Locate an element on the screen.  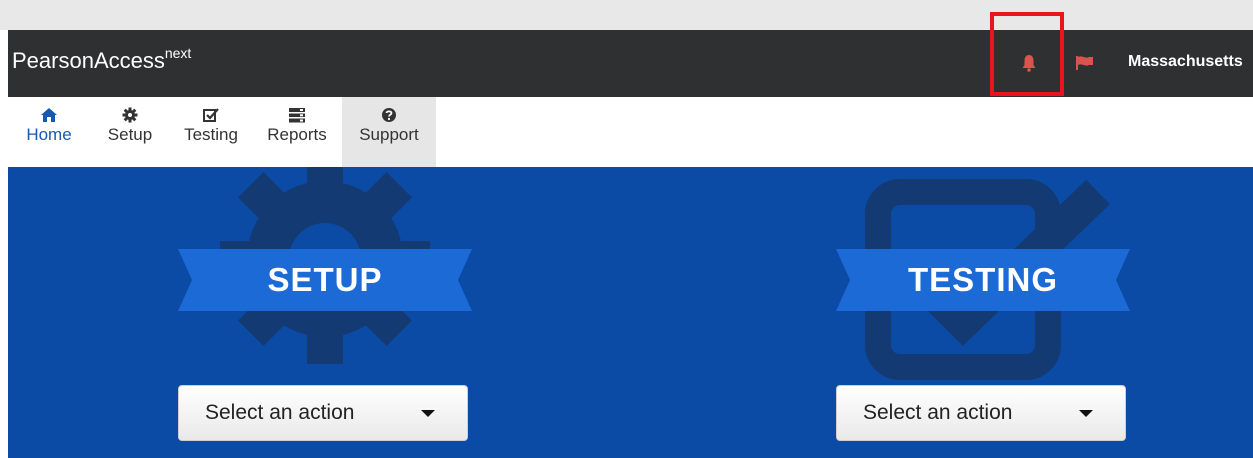
testing-action-select: Select an action is located at coordinates (981, 413).